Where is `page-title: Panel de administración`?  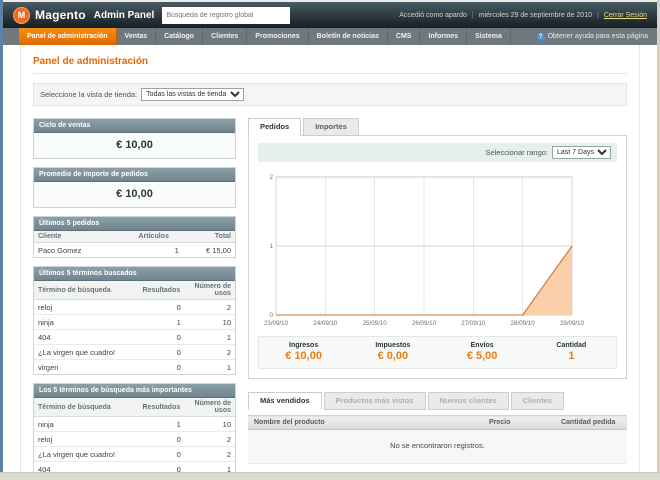 page-title: Panel de administración is located at coordinates (330, 63).